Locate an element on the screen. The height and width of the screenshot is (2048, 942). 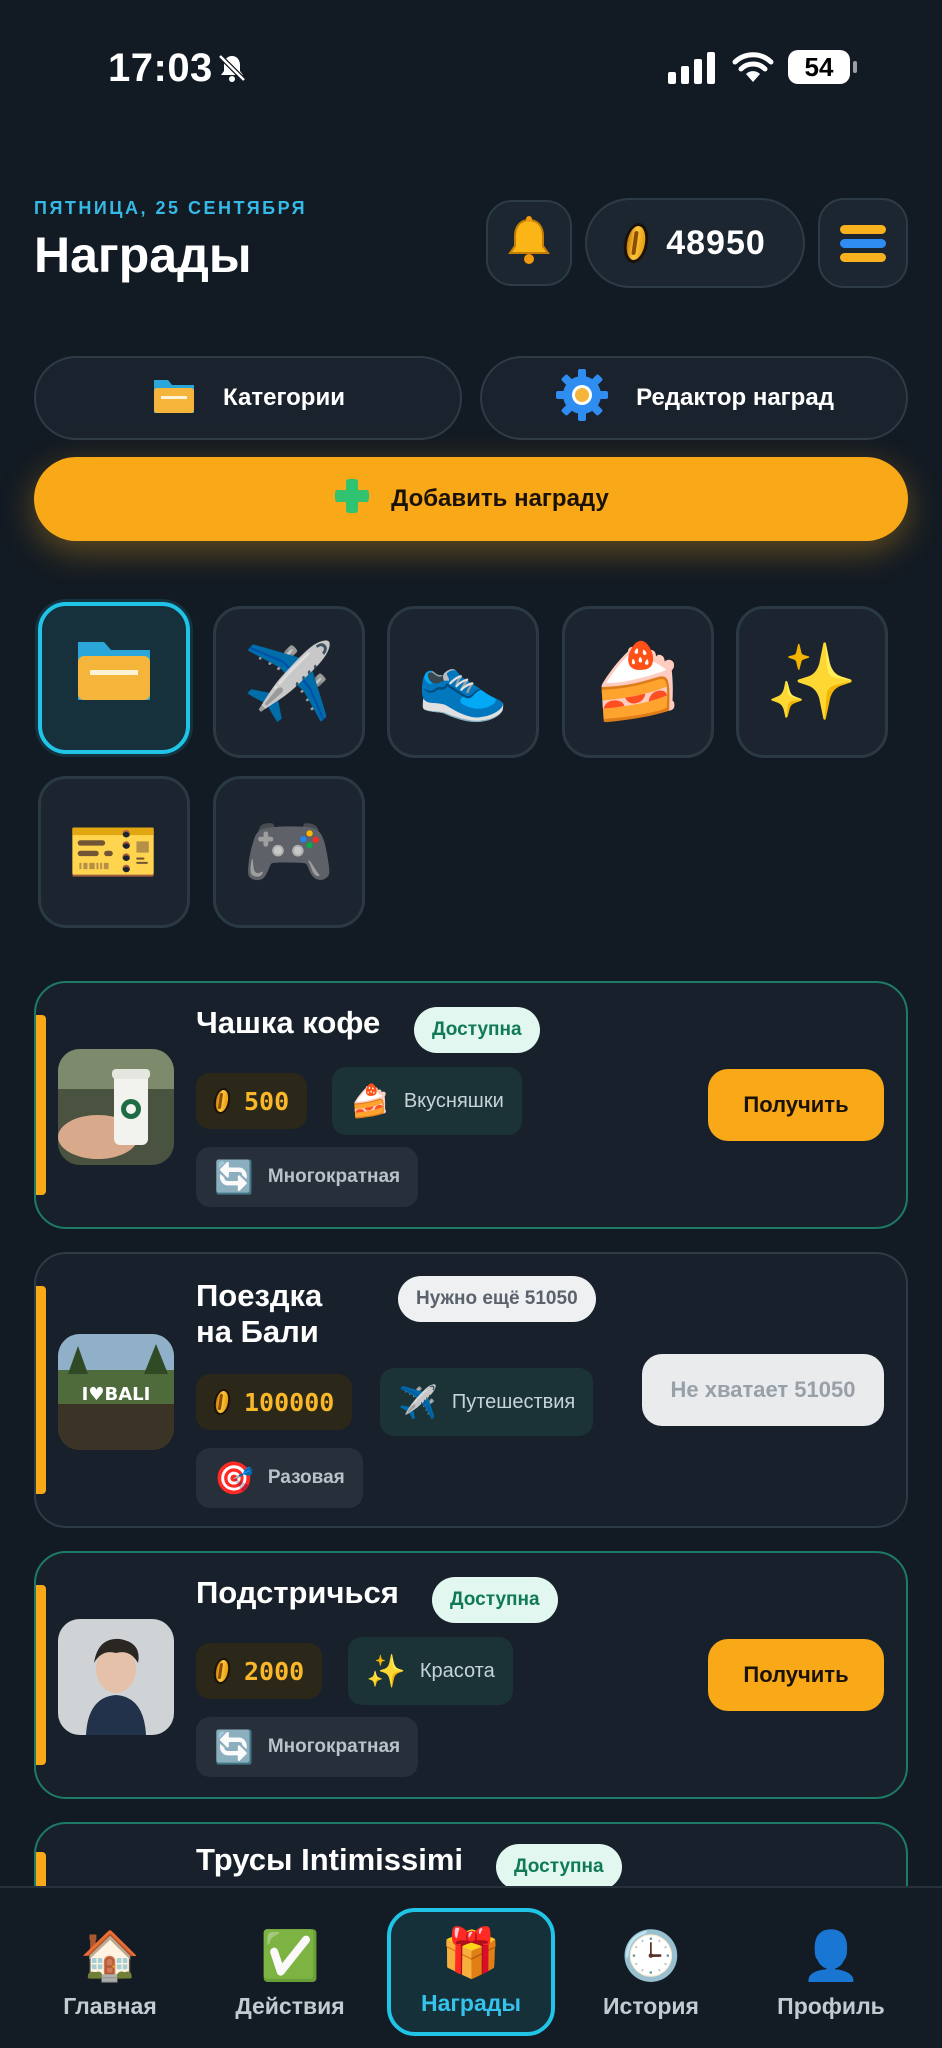
category-chip: ✈️ Путешествия is located at coordinates (487, 1402).